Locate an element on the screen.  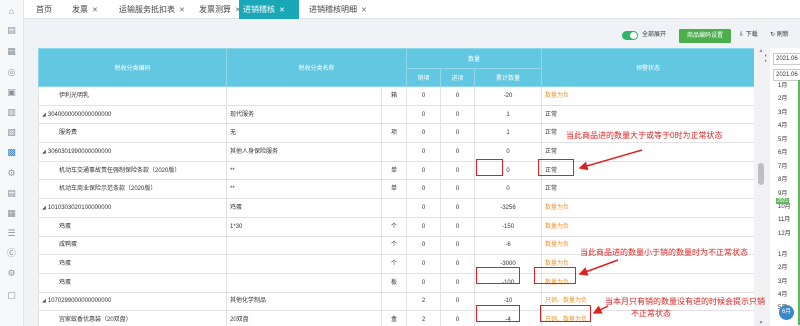
annotation-sales-only-rule-2: 不正常状态 is located at coordinates (651, 313).